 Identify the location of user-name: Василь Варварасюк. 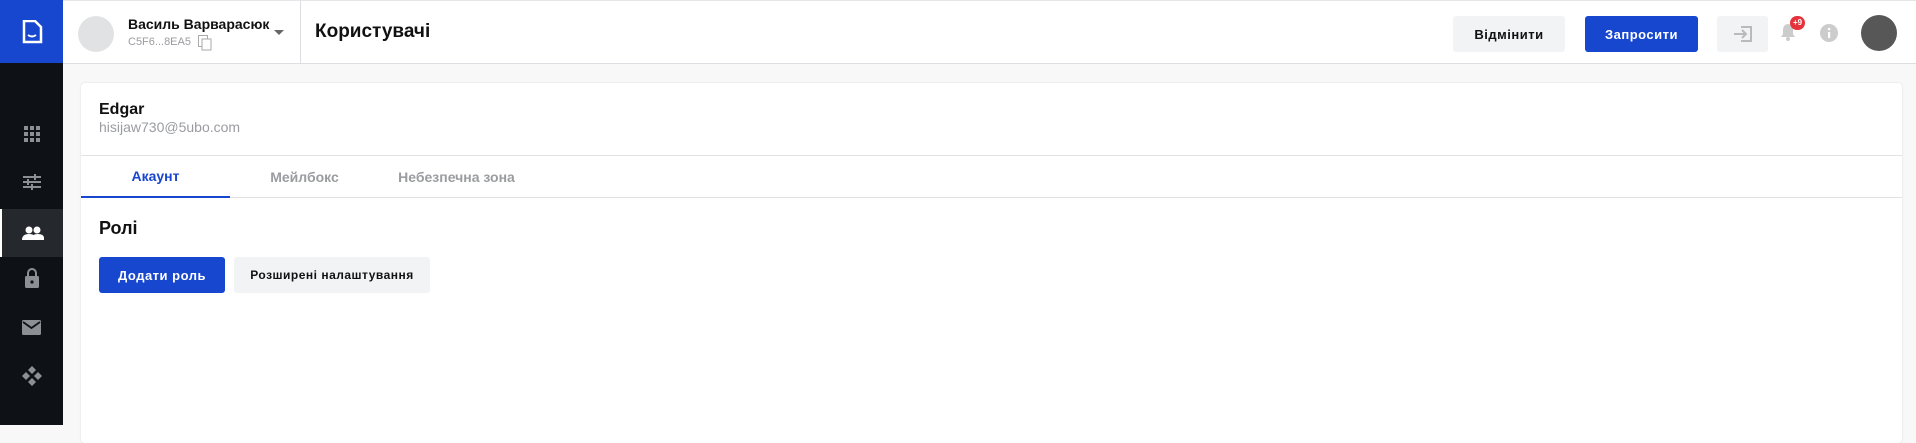
(199, 24).